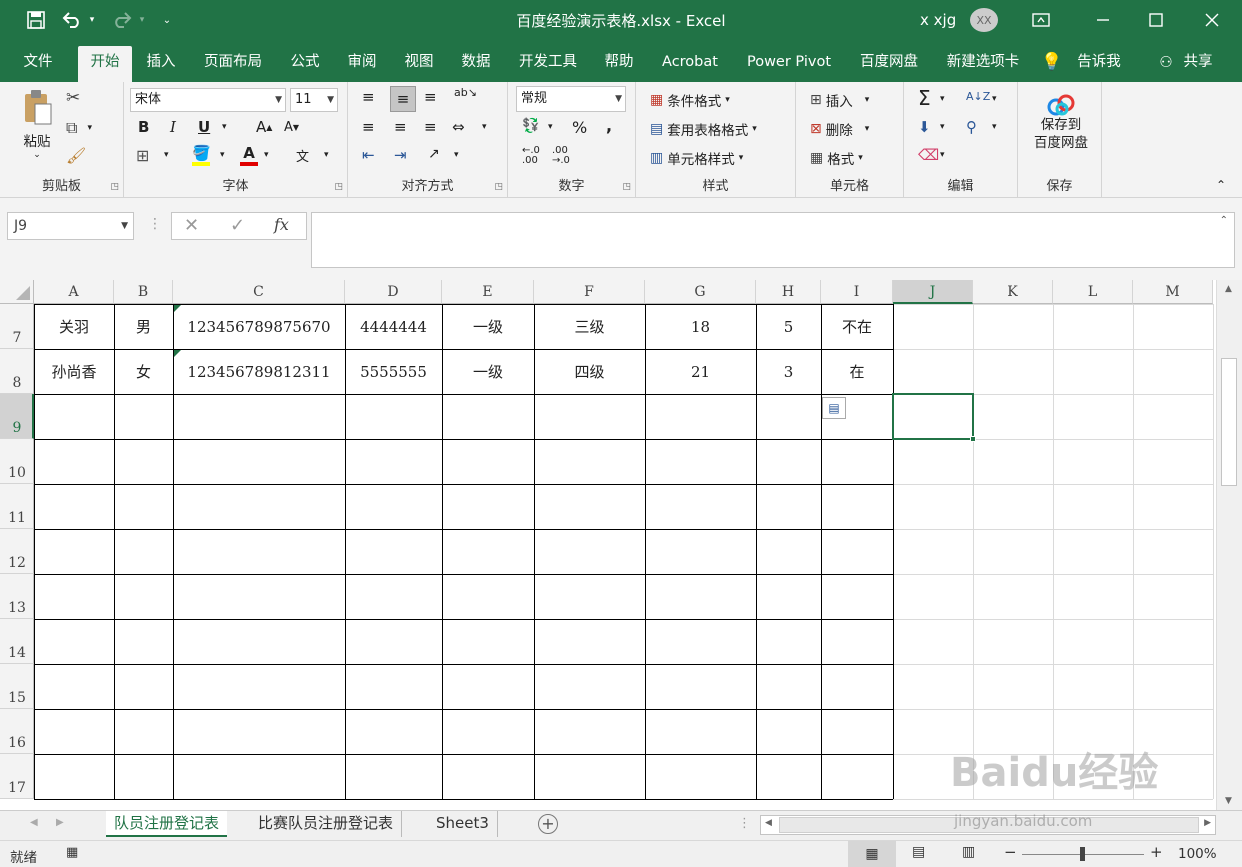  Describe the element at coordinates (249, 155) in the screenshot. I see `font-color-icon: A` at that location.